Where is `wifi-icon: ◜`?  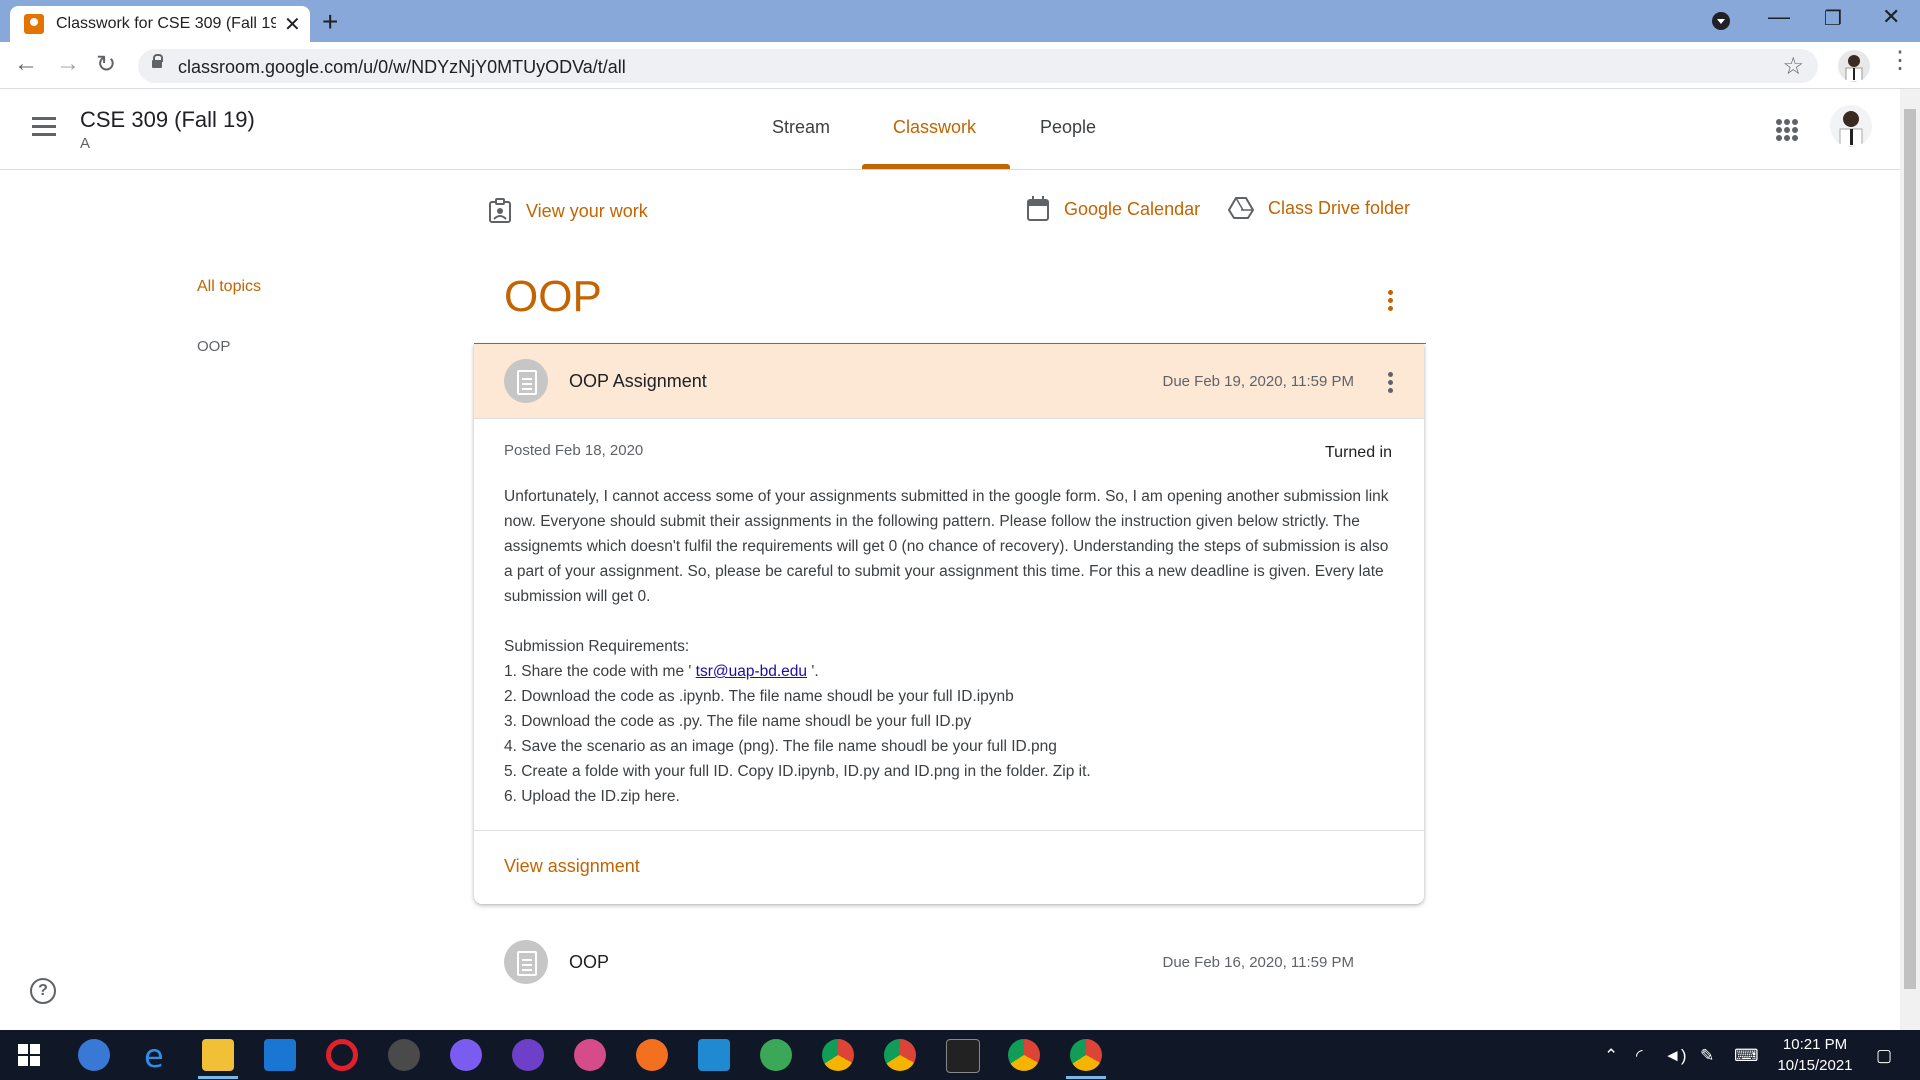 wifi-icon: ◜ is located at coordinates (1639, 1056).